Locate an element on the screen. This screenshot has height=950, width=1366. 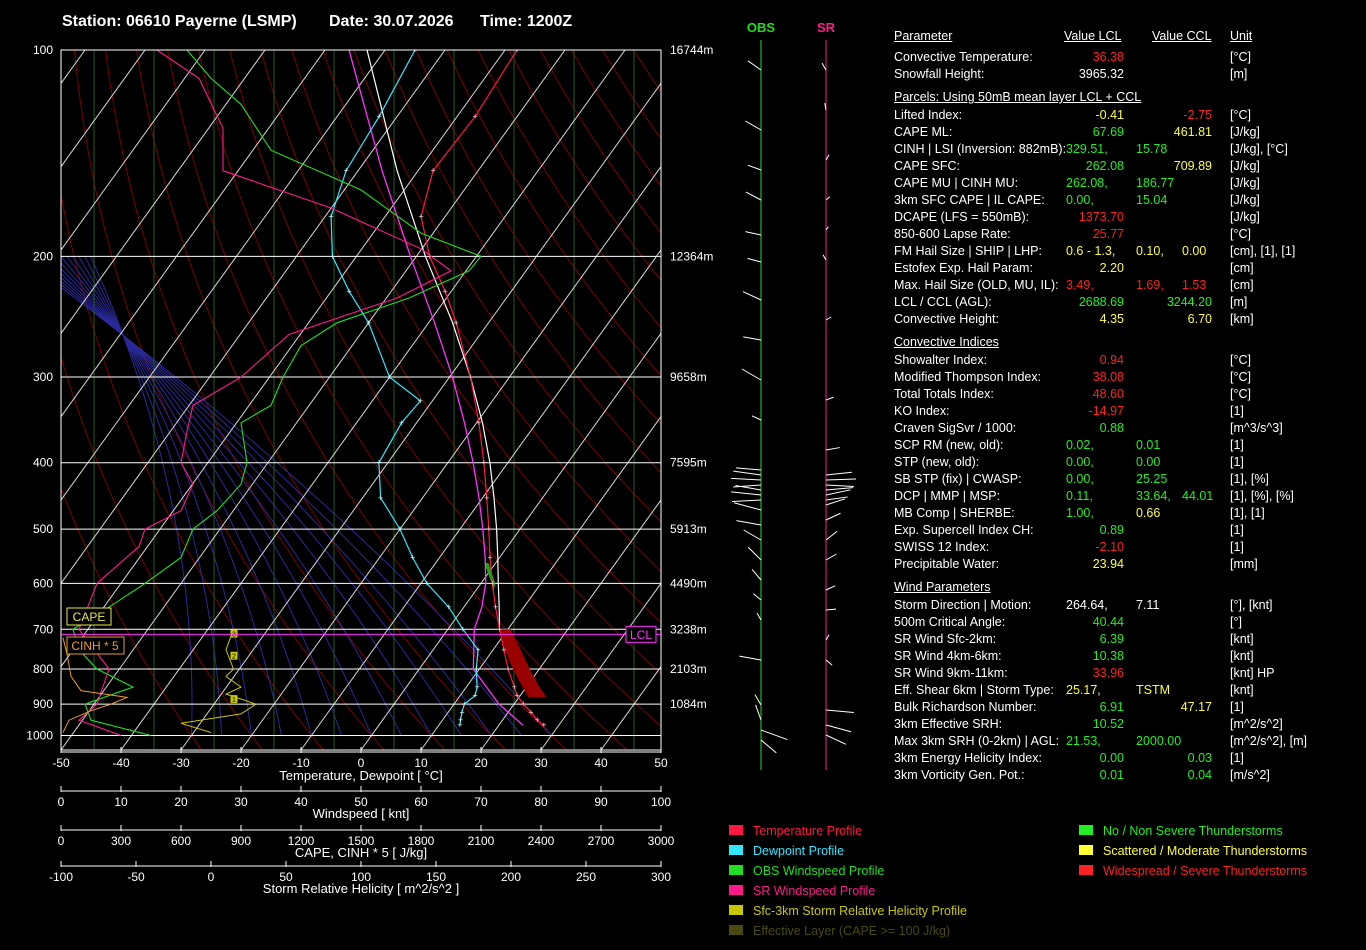
cape-tick-label: 600 is located at coordinates (181, 841).